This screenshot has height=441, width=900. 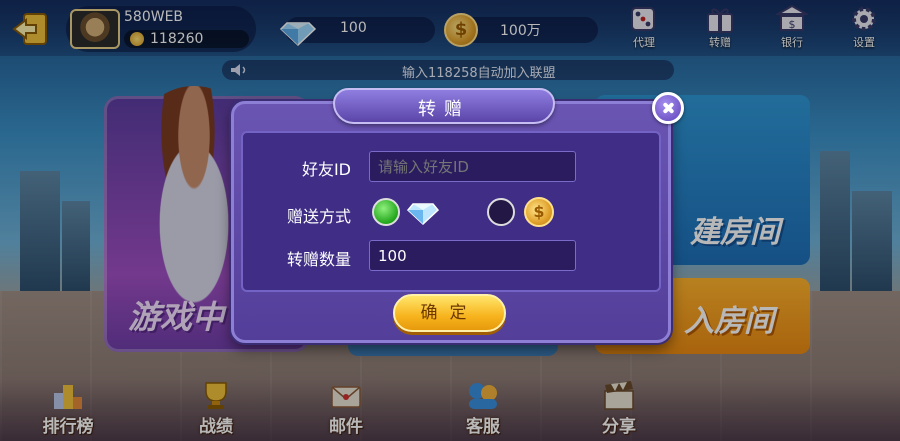 I want to click on confirm-button: 确定, so click(x=449, y=313).